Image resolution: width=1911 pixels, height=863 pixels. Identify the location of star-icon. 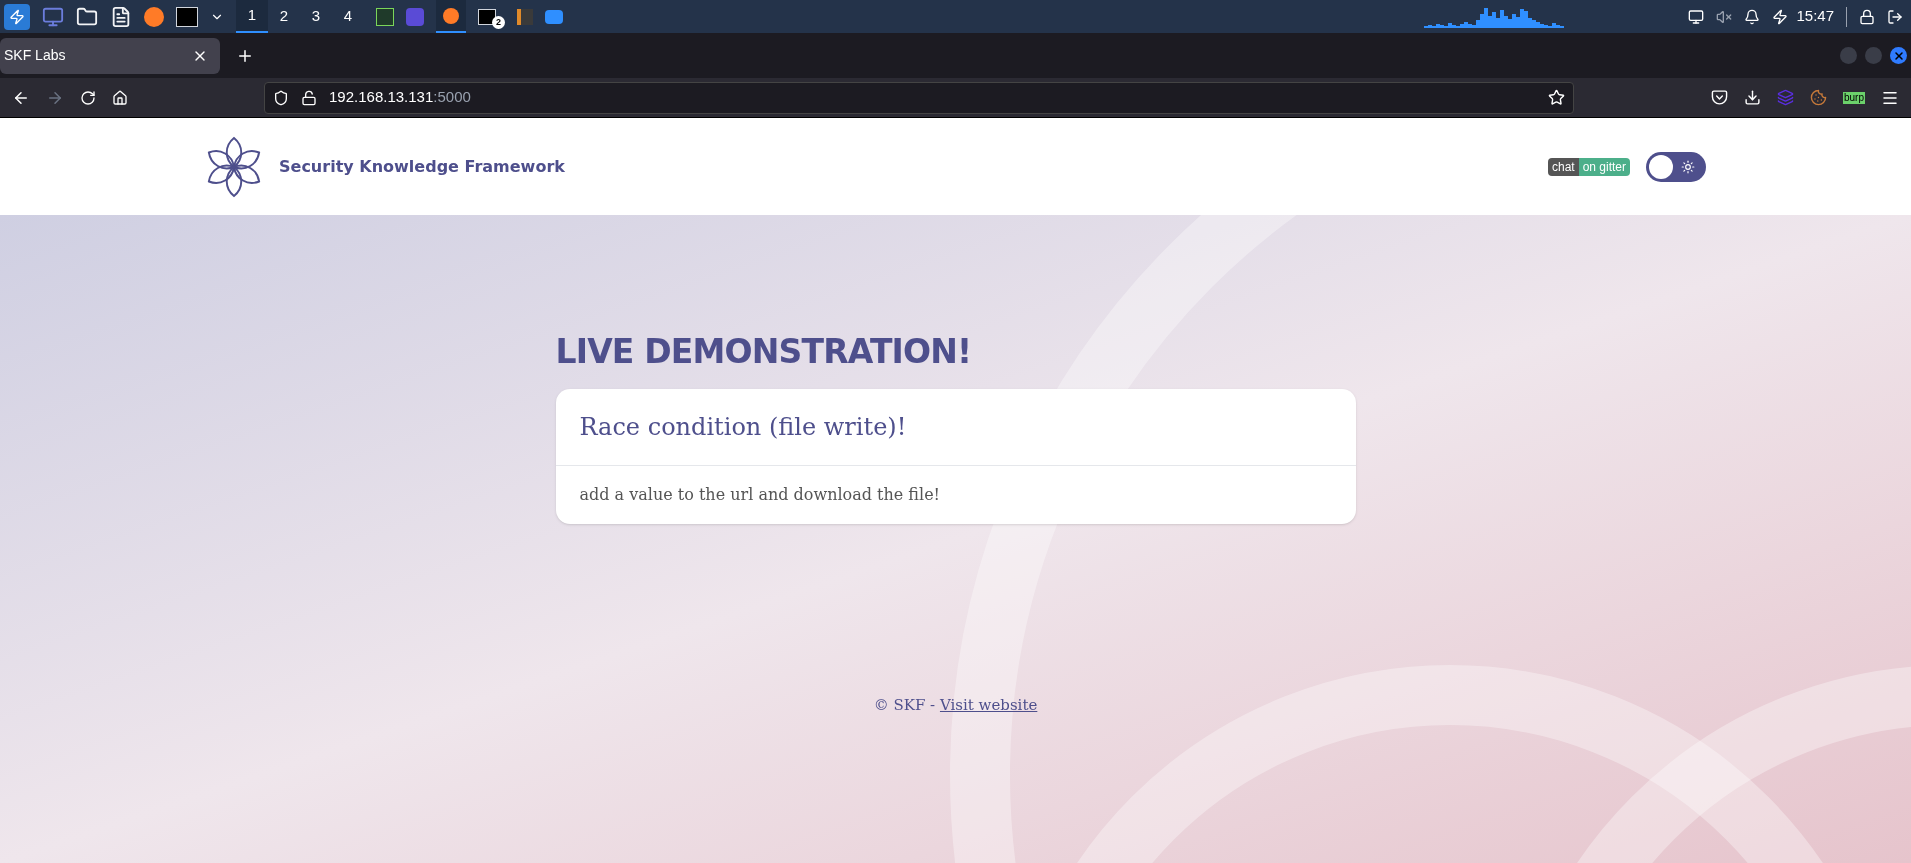
(1556, 97).